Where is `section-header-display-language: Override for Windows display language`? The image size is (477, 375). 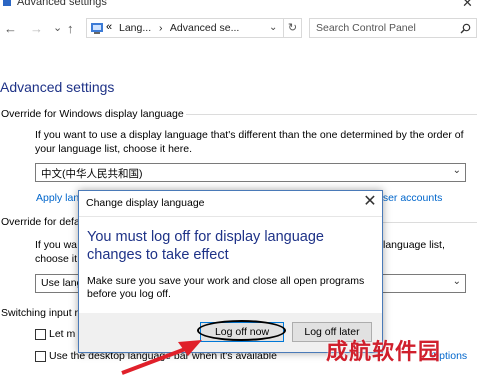 section-header-display-language: Override for Windows display language is located at coordinates (92, 114).